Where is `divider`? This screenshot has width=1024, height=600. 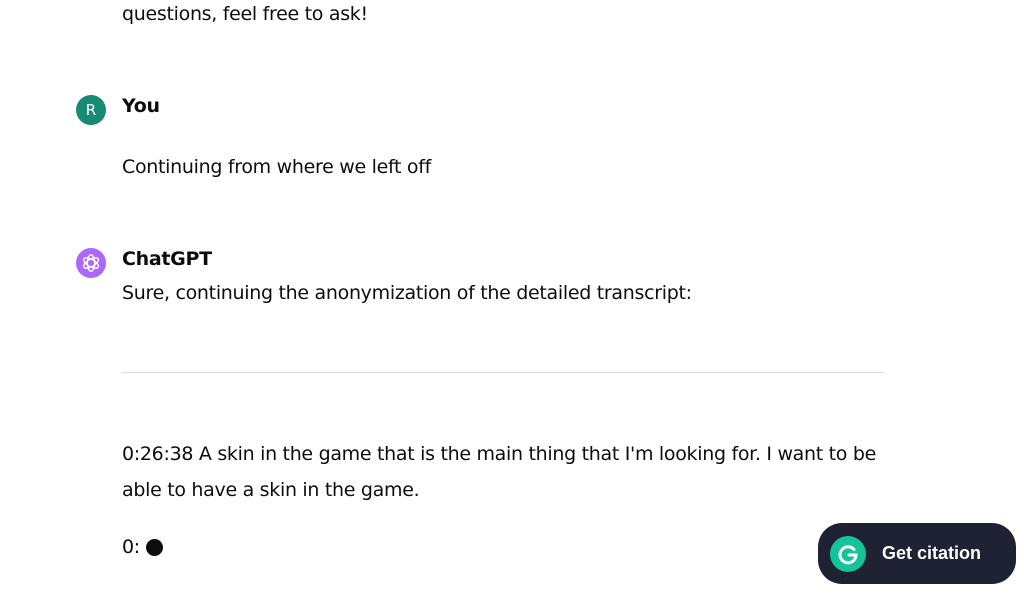 divider is located at coordinates (503, 372).